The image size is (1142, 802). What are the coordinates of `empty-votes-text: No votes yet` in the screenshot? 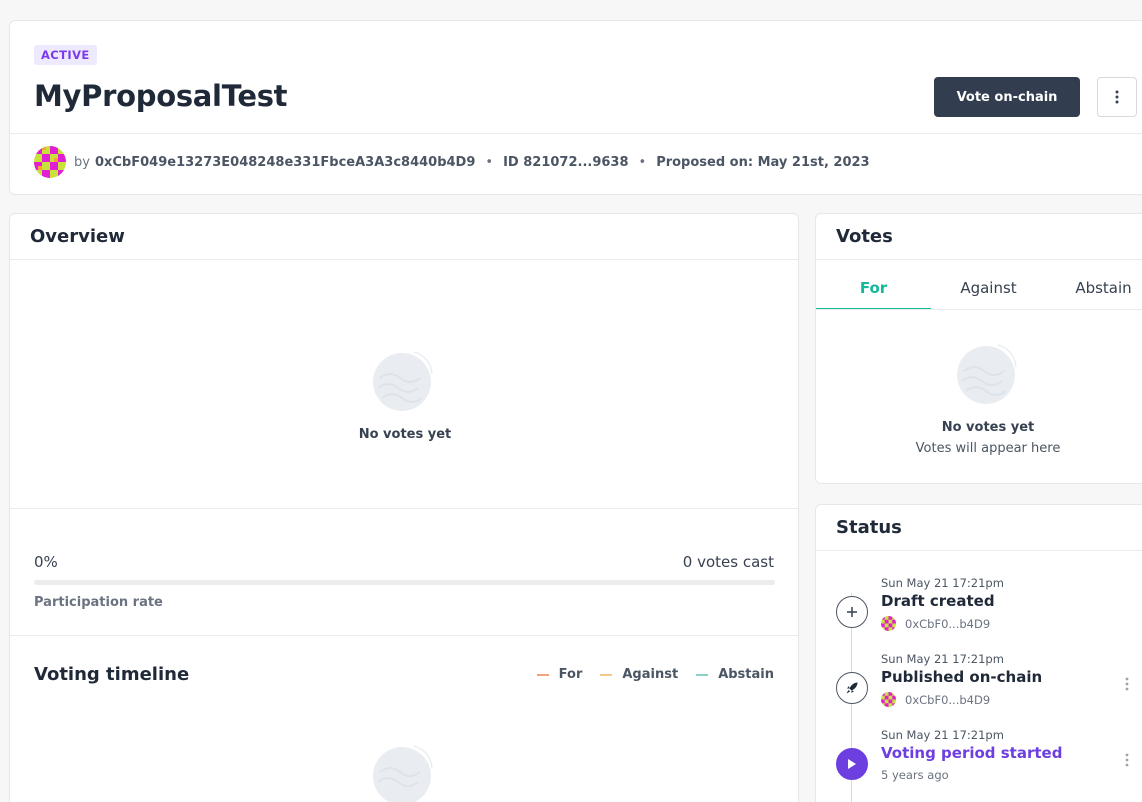 It's located at (405, 434).